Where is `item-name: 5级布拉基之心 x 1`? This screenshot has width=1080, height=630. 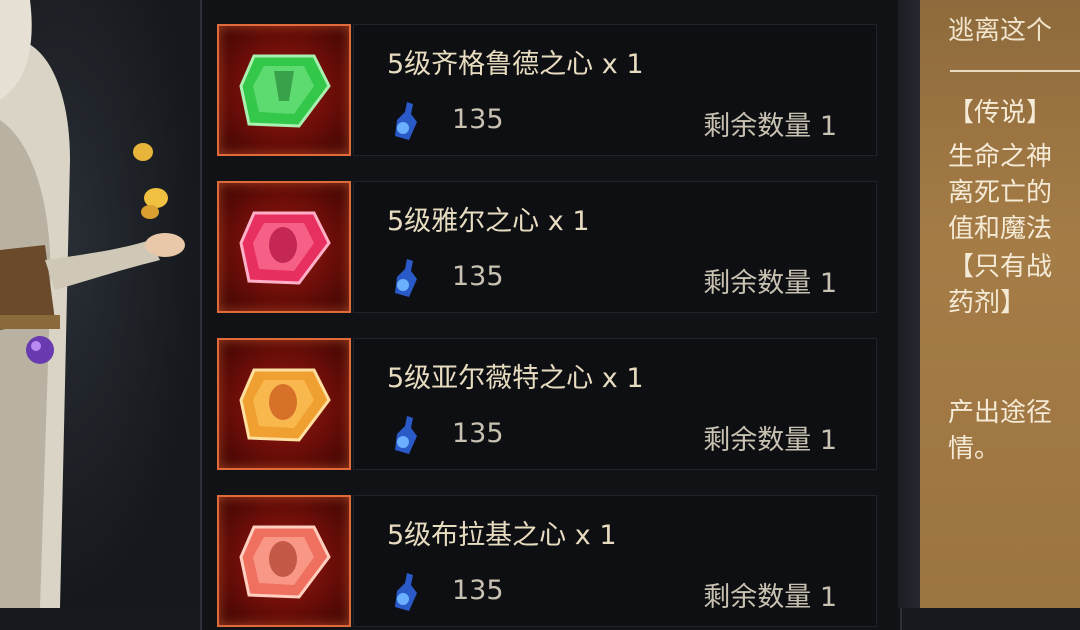 item-name: 5级布拉基之心 x 1 is located at coordinates (502, 535).